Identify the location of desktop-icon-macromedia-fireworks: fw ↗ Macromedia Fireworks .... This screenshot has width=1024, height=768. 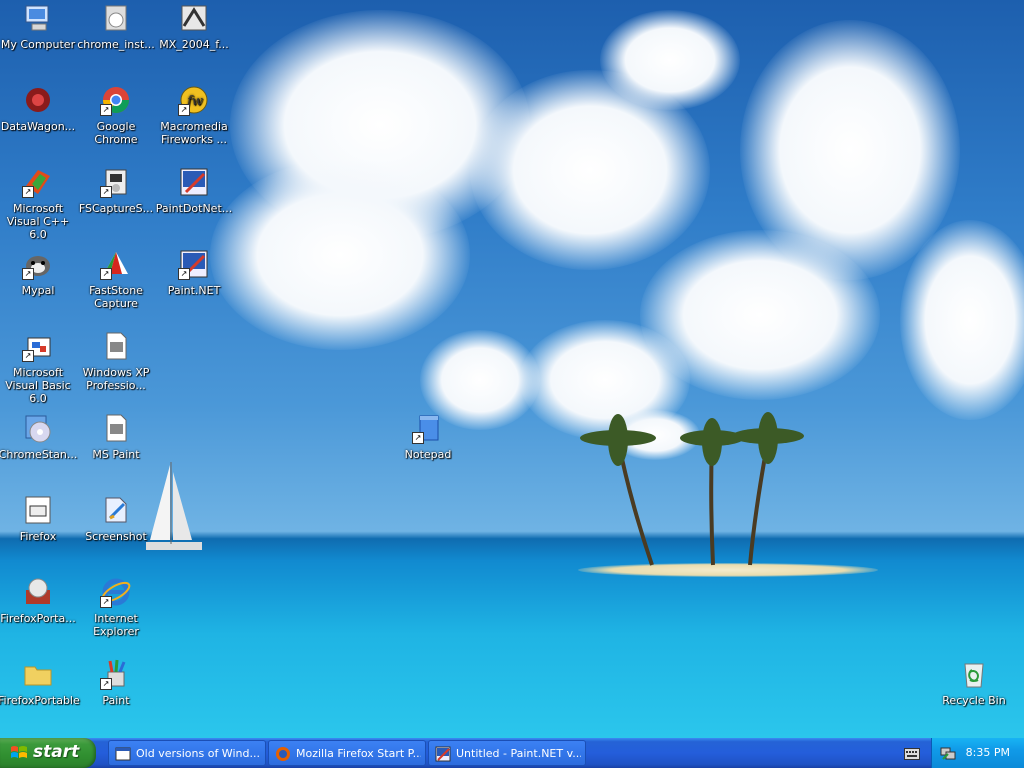
(194, 115).